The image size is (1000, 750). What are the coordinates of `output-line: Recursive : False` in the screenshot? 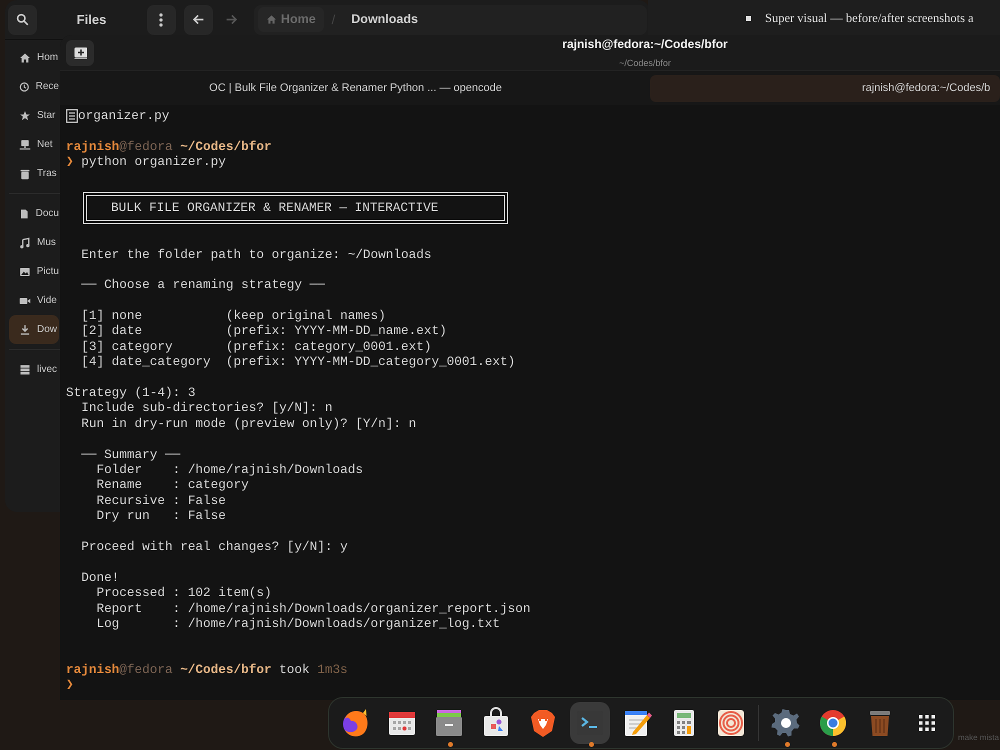 It's located at (160, 500).